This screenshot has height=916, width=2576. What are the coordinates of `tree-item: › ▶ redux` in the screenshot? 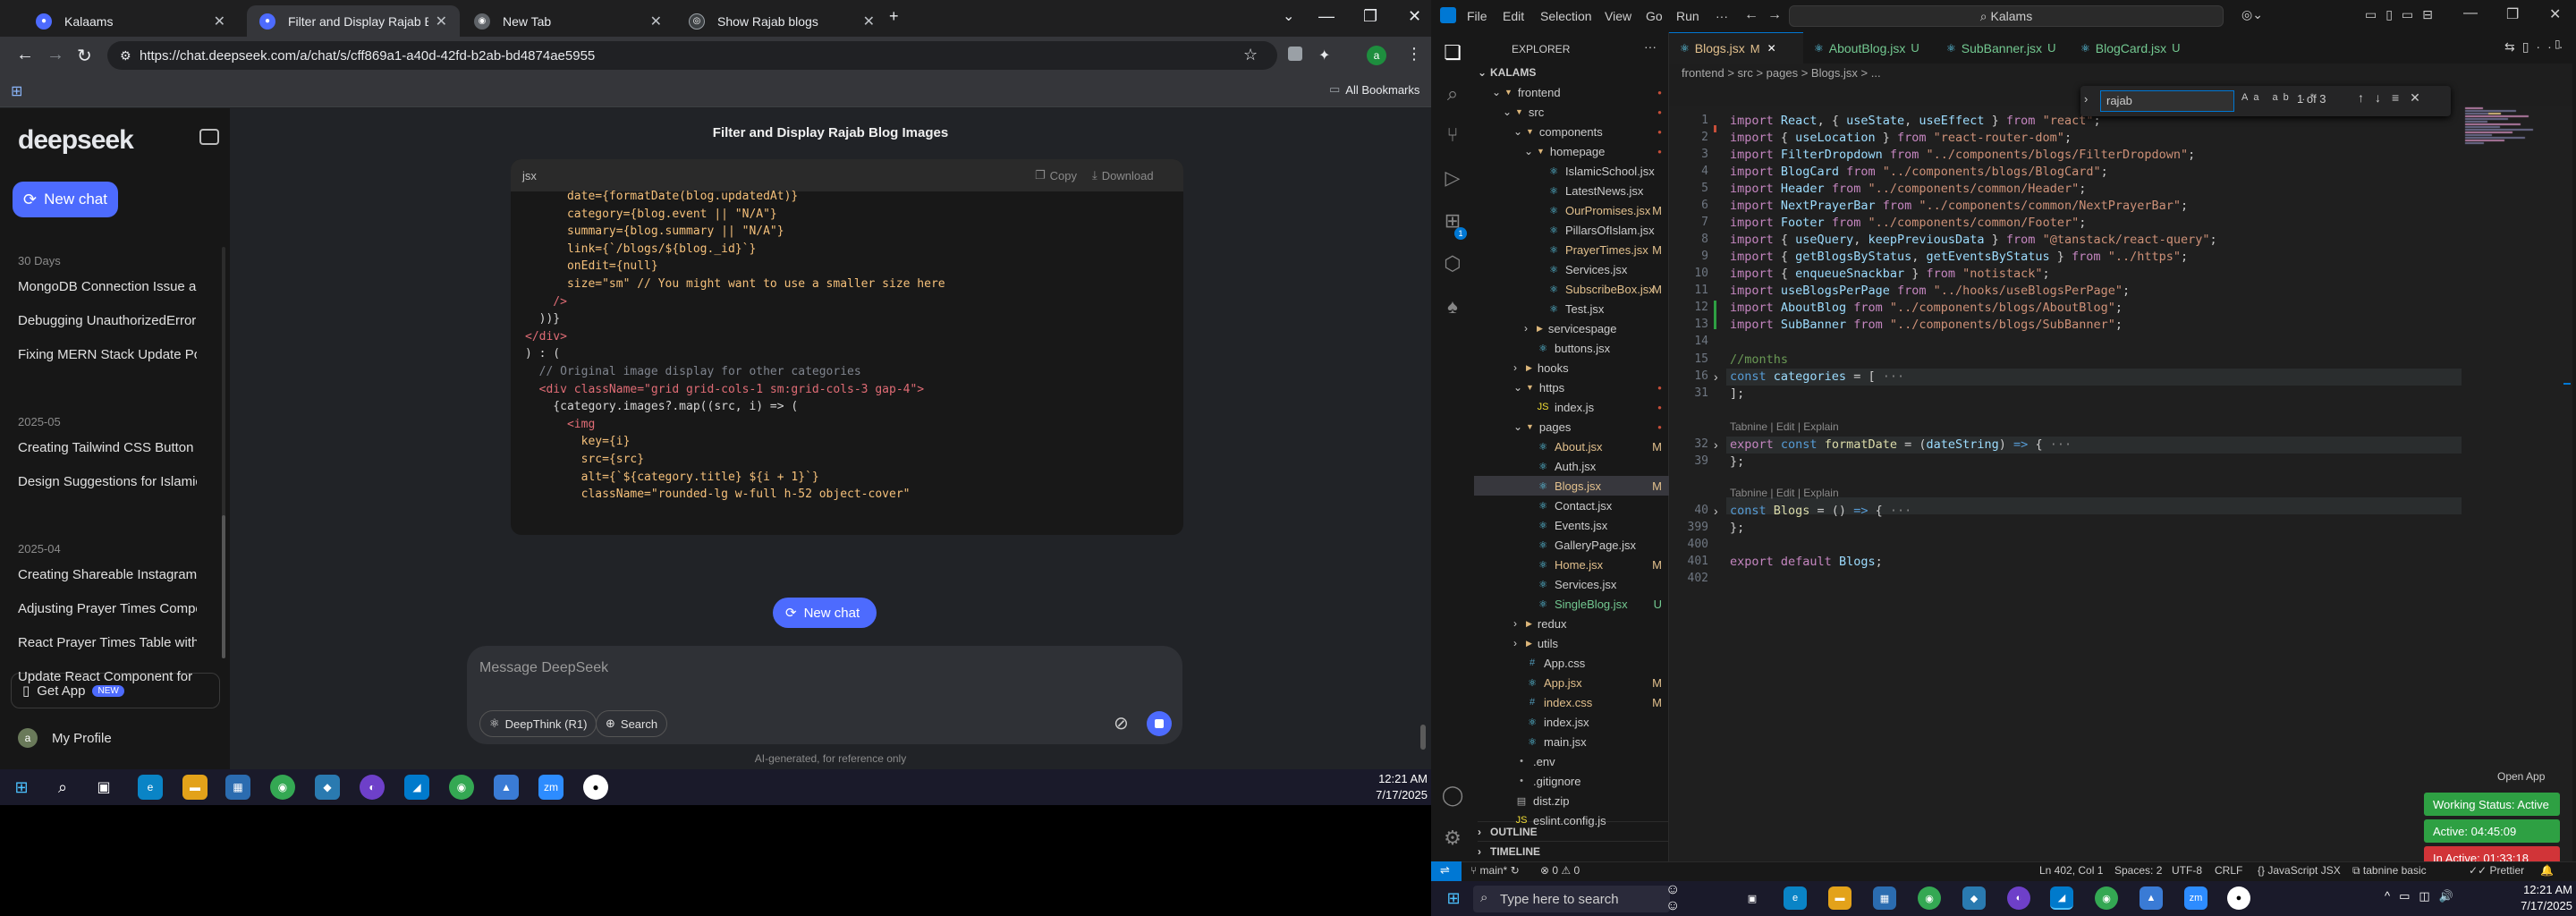 It's located at (1571, 623).